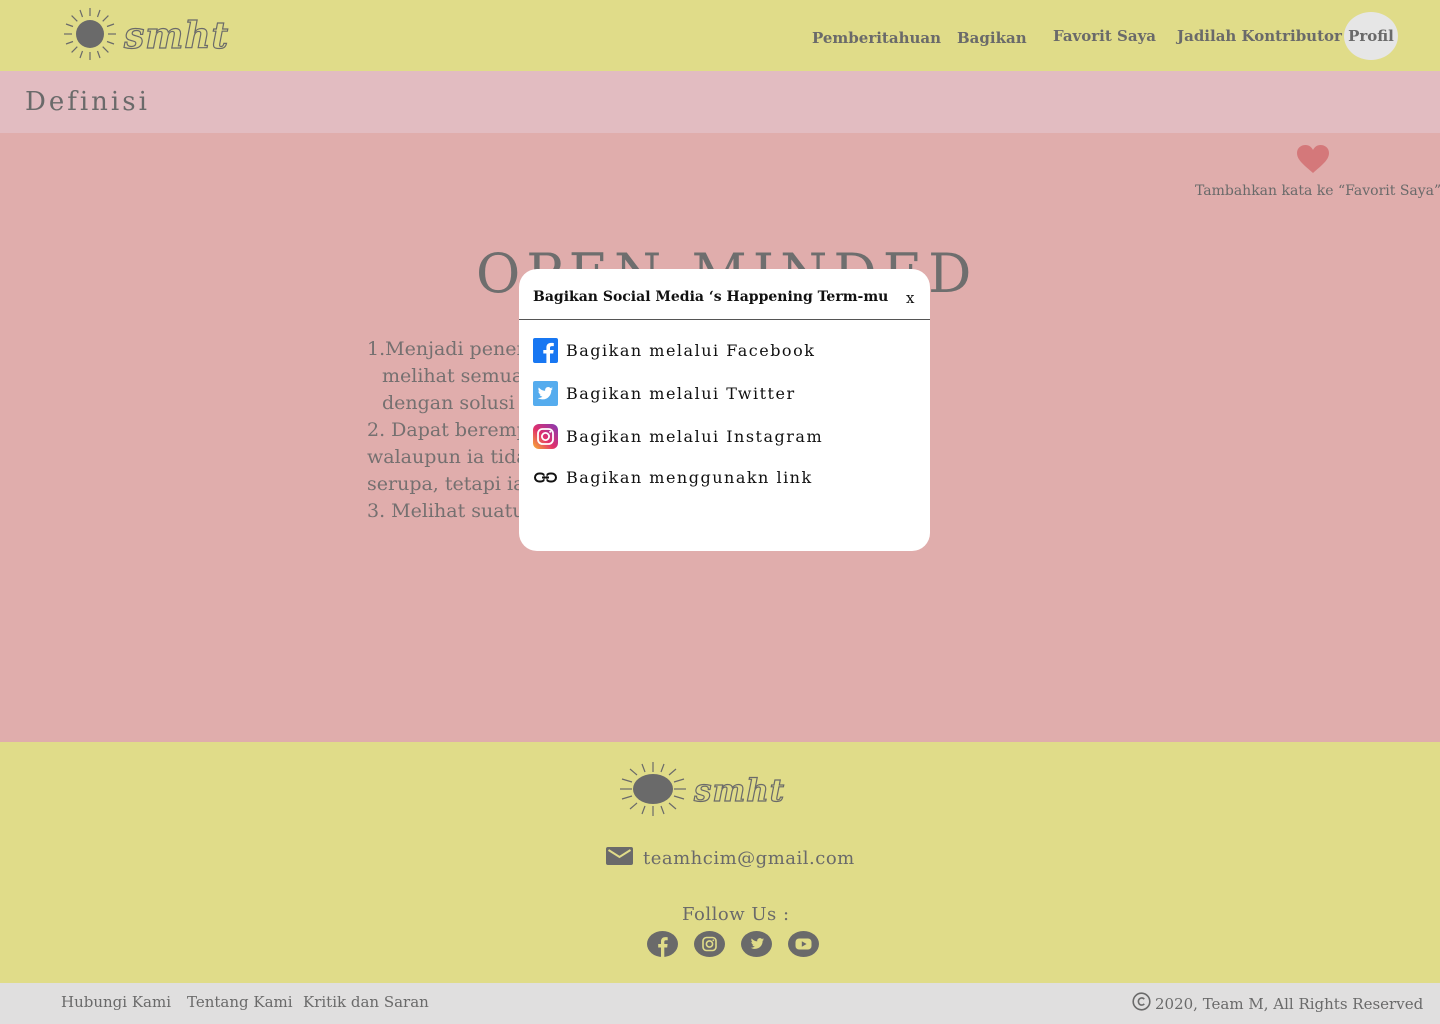 This screenshot has height=1024, width=1440. What do you see at coordinates (910, 298) in the screenshot?
I see `close-button: x` at bounding box center [910, 298].